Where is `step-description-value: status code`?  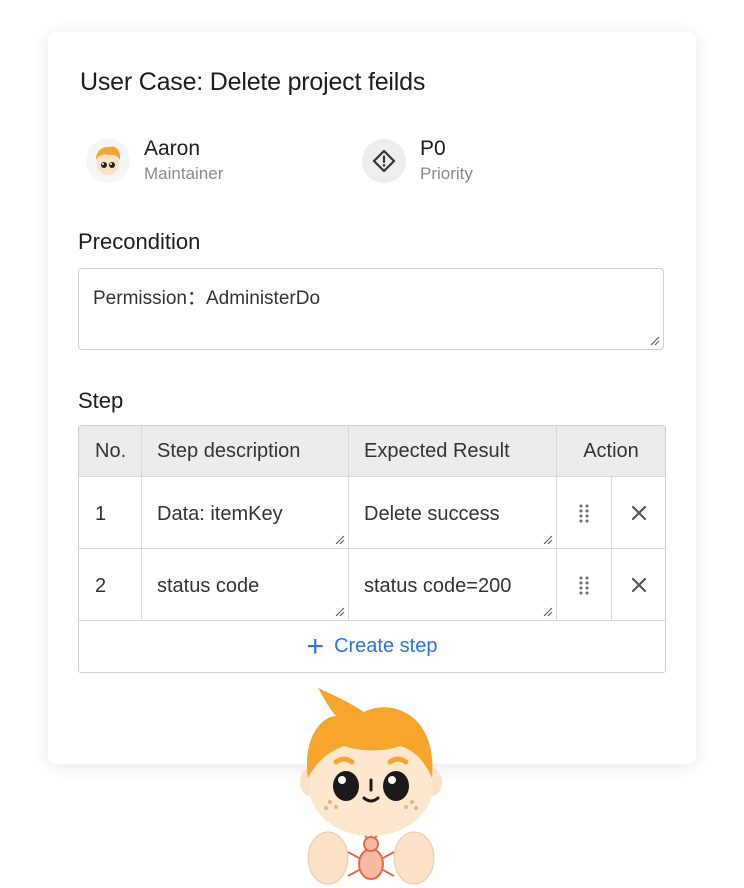 step-description-value: status code is located at coordinates (208, 586).